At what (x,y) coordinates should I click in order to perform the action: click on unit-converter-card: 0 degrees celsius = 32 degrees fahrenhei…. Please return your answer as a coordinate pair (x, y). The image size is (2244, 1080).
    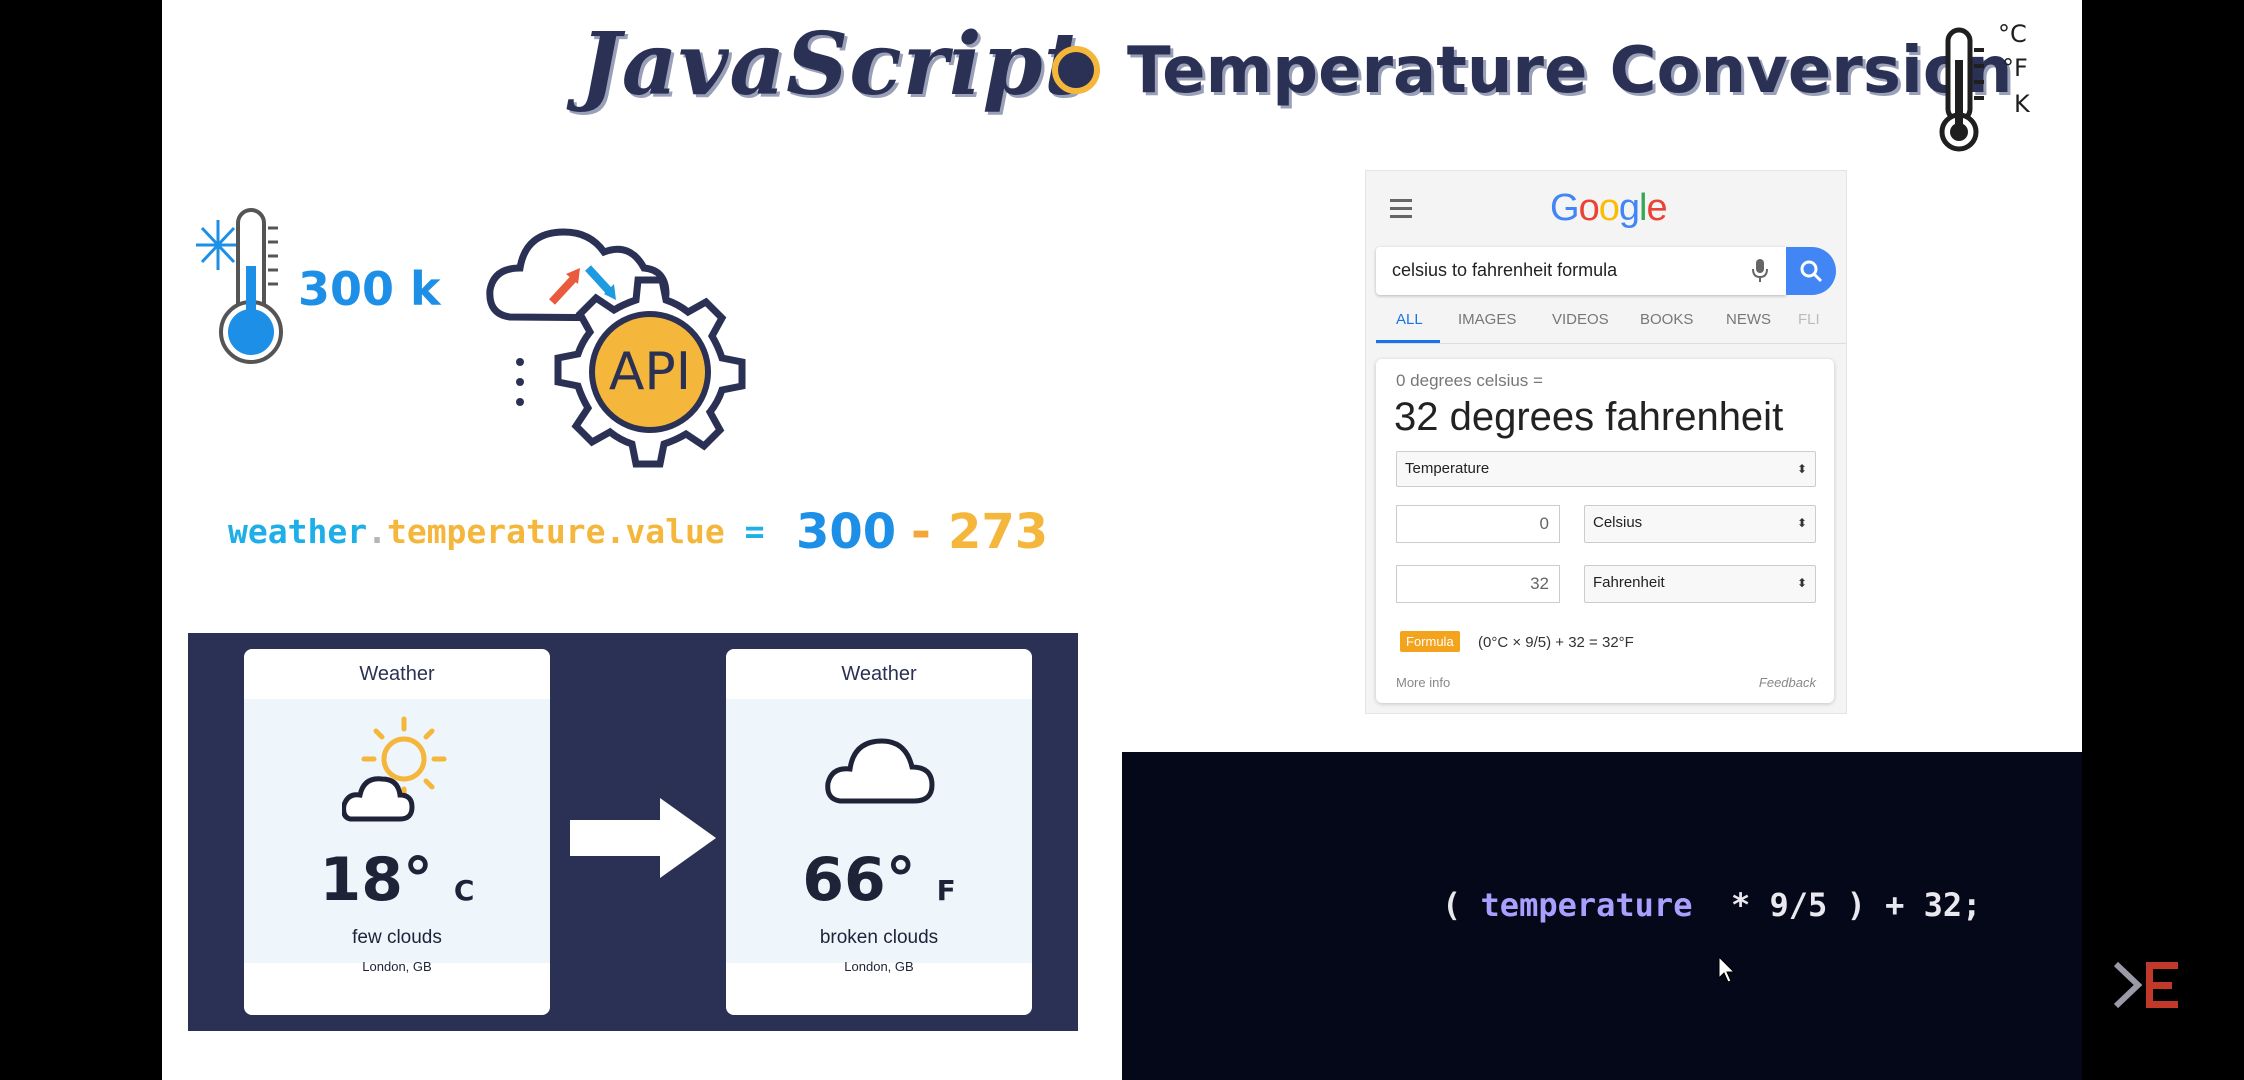
    Looking at the image, I should click on (1605, 531).